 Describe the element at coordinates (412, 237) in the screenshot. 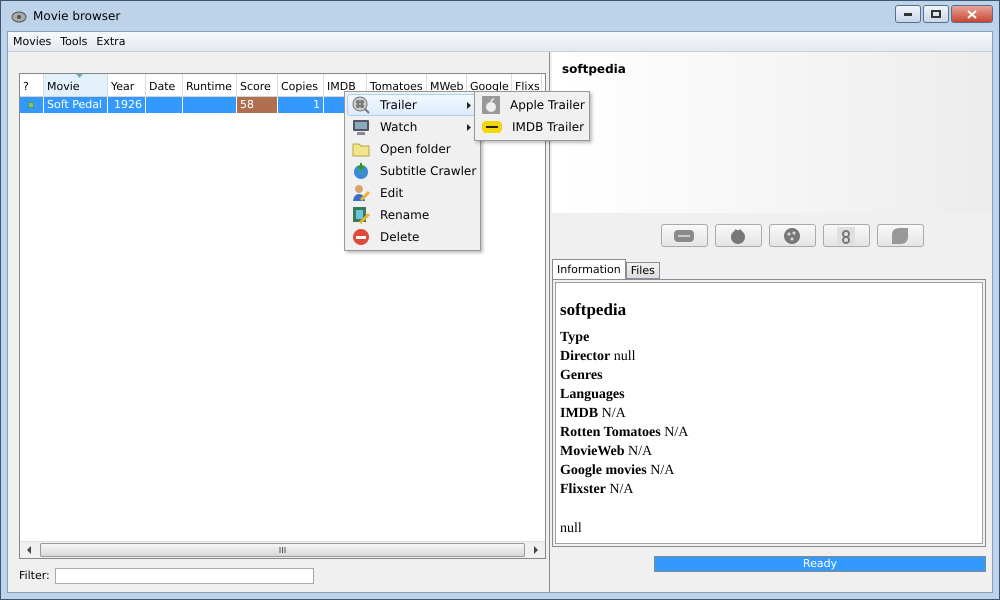

I see `menu-item: Delete` at that location.